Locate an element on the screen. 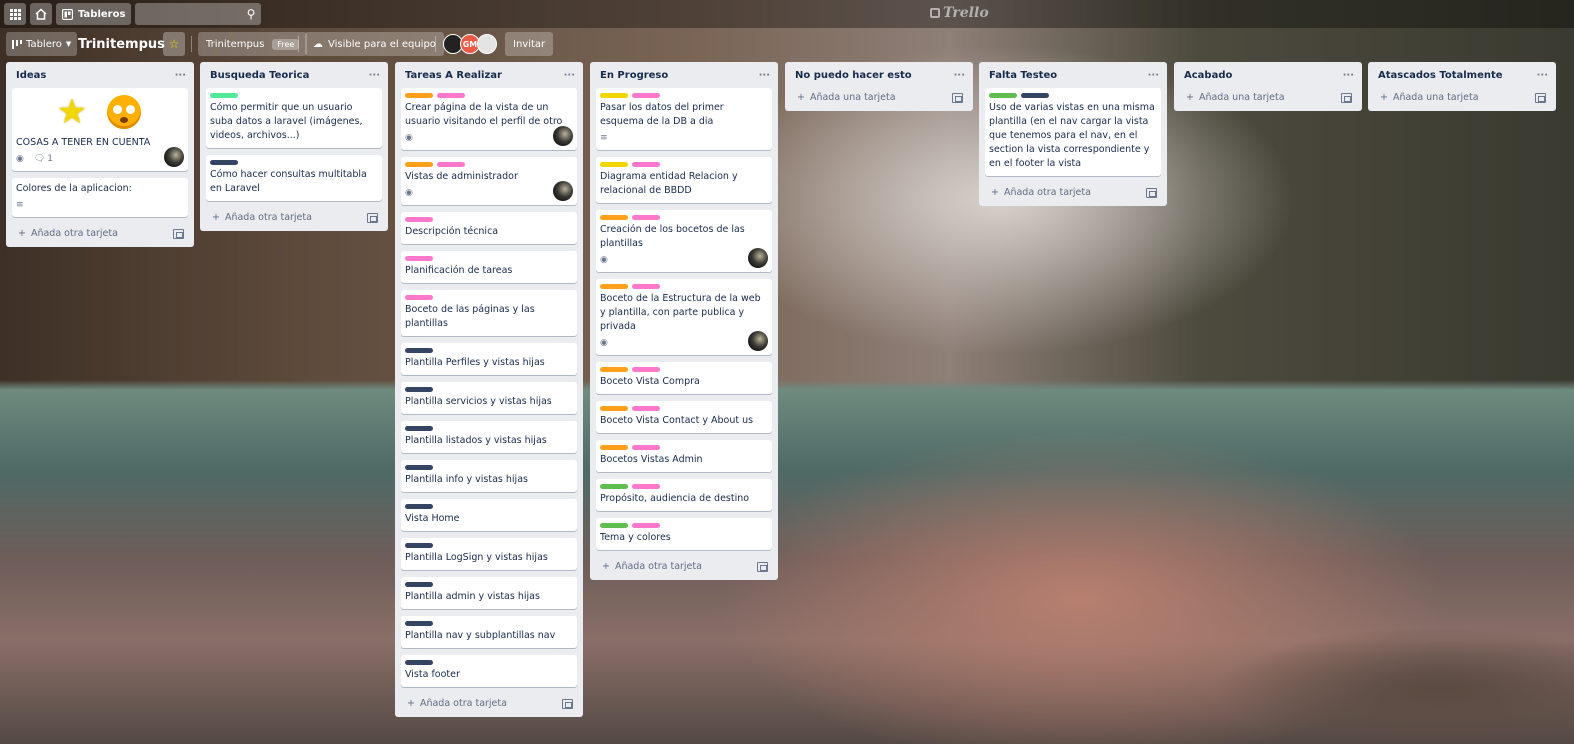 This screenshot has height=744, width=1574. list-card: Tema y colores is located at coordinates (684, 534).